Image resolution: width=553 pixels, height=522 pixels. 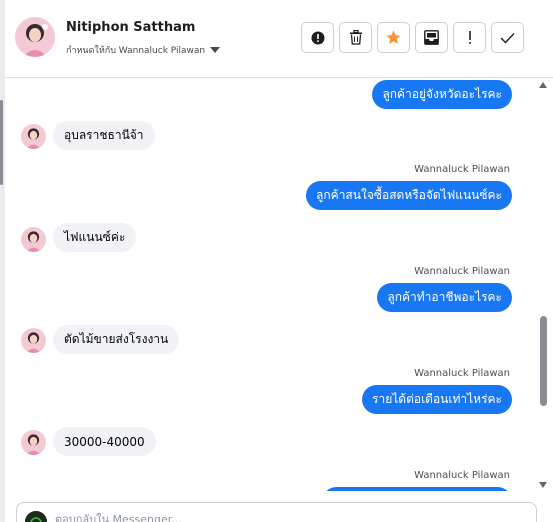 I want to click on message-bubble: อุบลราชธานีจ้า, so click(x=104, y=135).